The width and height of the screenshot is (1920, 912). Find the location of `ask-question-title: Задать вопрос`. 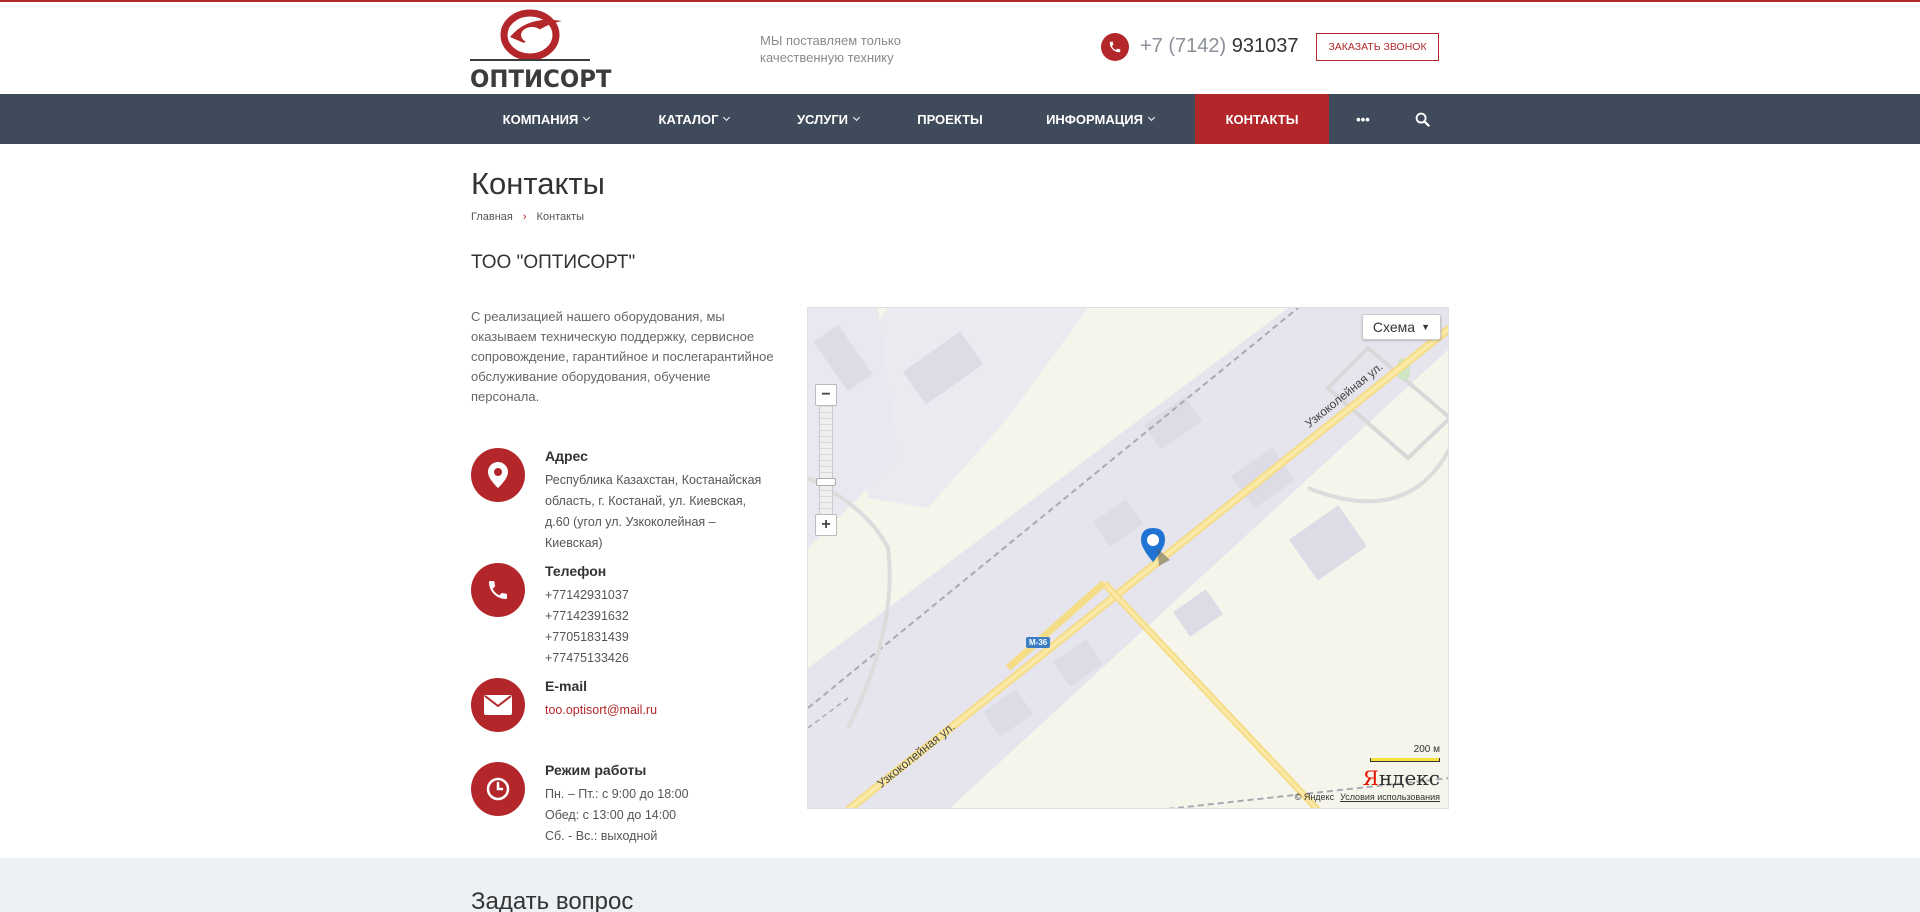

ask-question-title: Задать вопрос is located at coordinates (552, 900).